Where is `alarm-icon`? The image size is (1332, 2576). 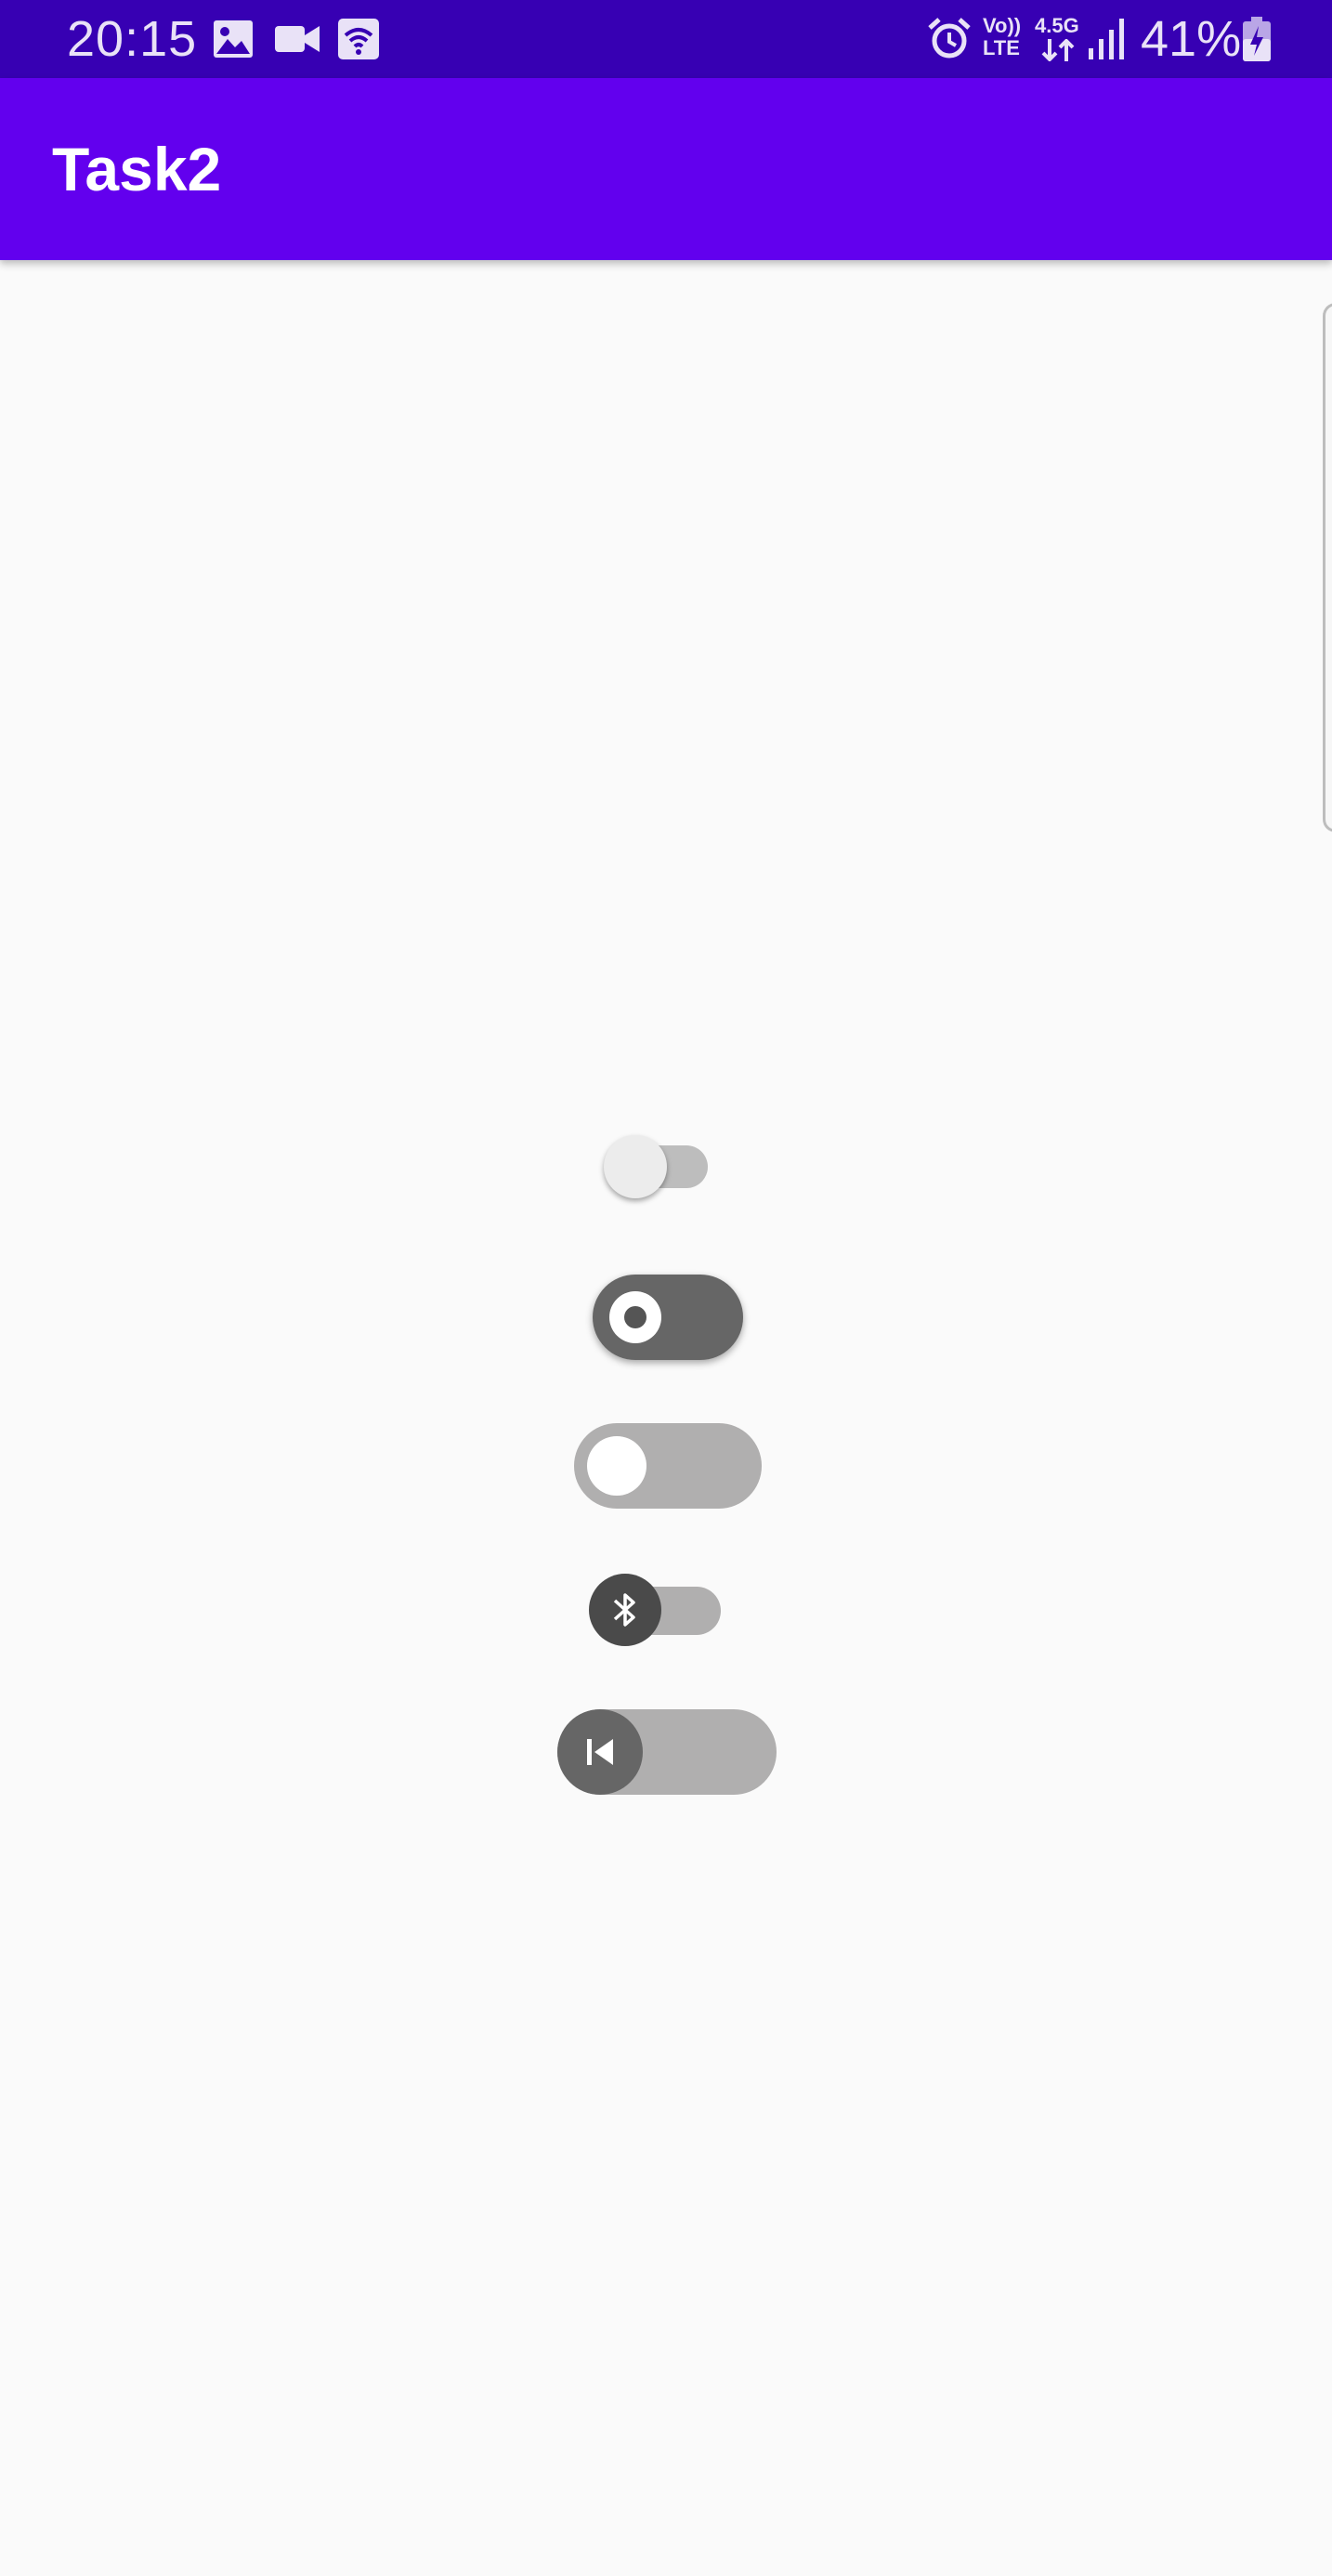
alarm-icon is located at coordinates (950, 38).